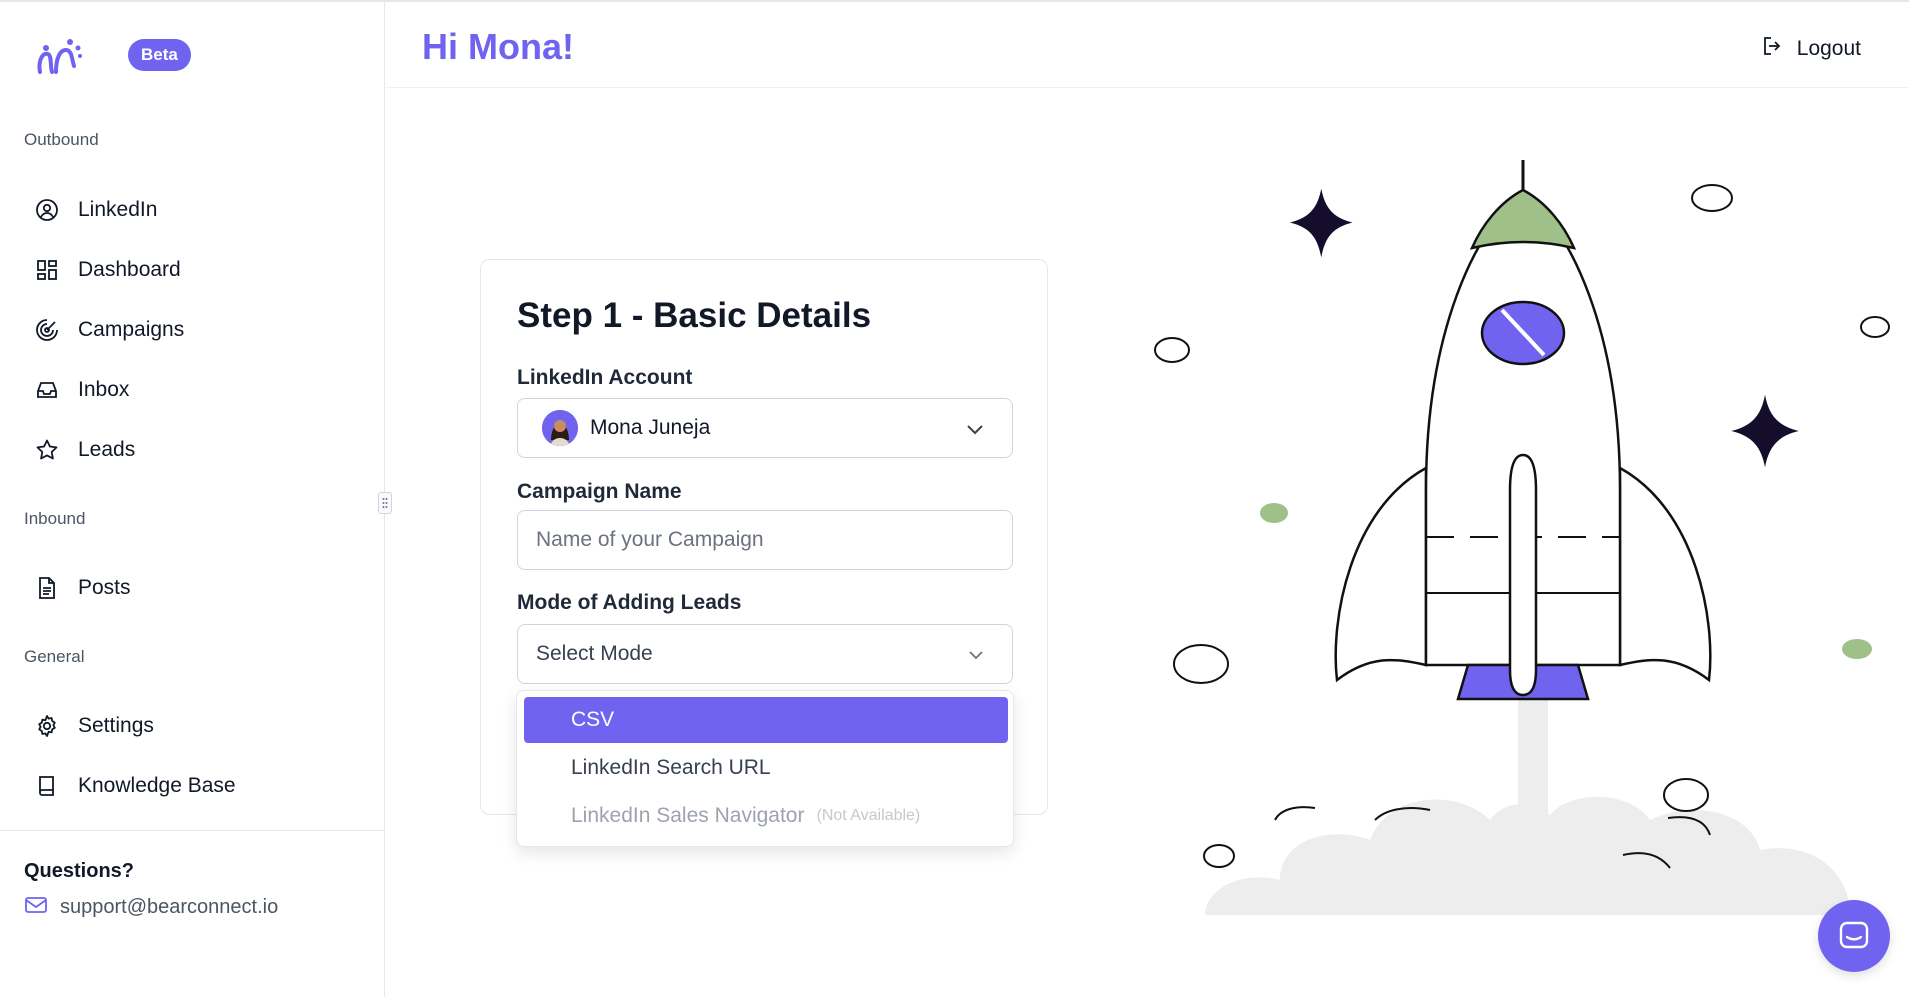 Image resolution: width=1909 pixels, height=997 pixels. Describe the element at coordinates (104, 389) in the screenshot. I see `sidebar-item-label: Inbox` at that location.